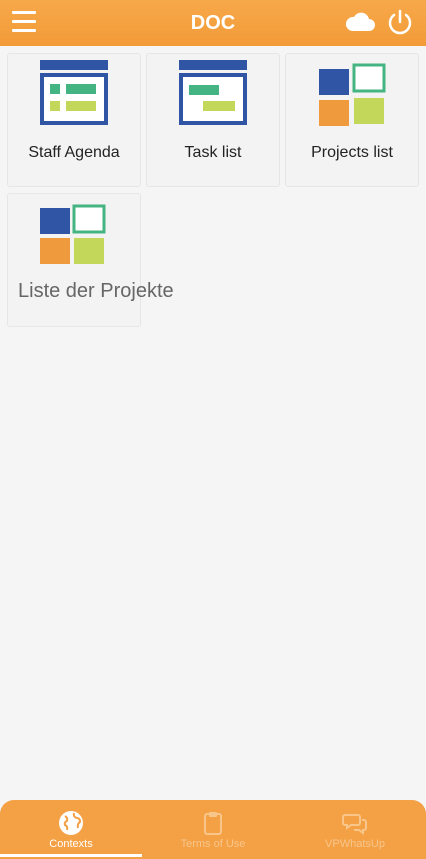 The image size is (426, 859). What do you see at coordinates (400, 22) in the screenshot?
I see `power-icon` at bounding box center [400, 22].